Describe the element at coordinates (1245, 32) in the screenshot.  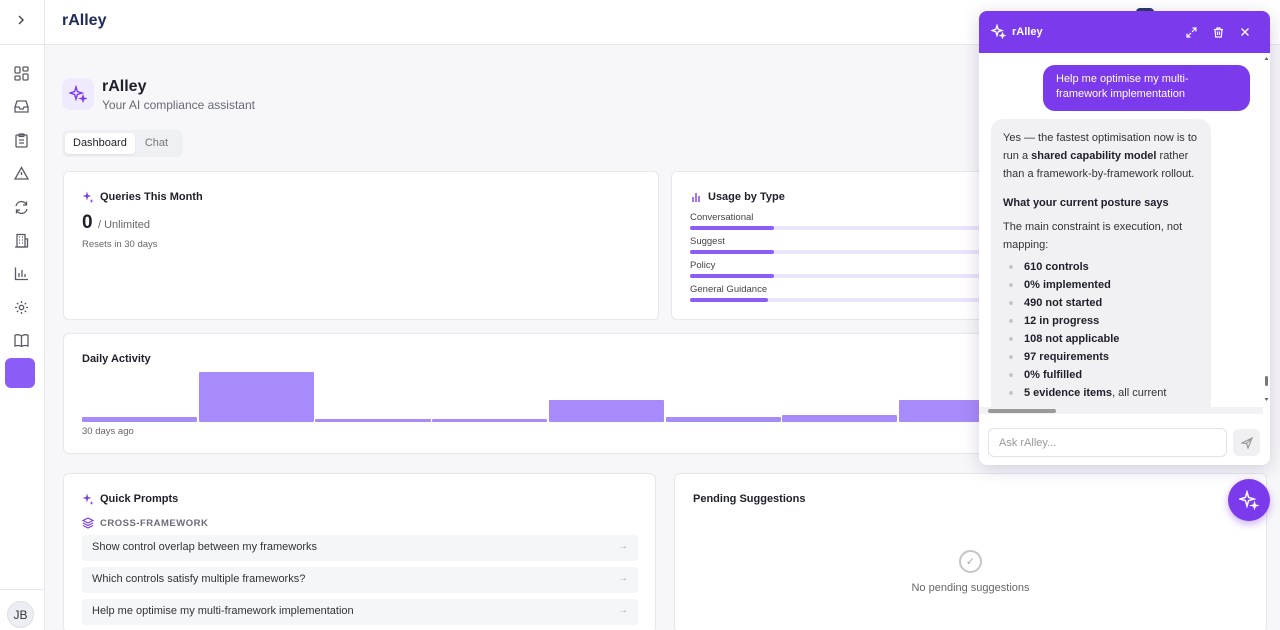
I see `close-icon` at that location.